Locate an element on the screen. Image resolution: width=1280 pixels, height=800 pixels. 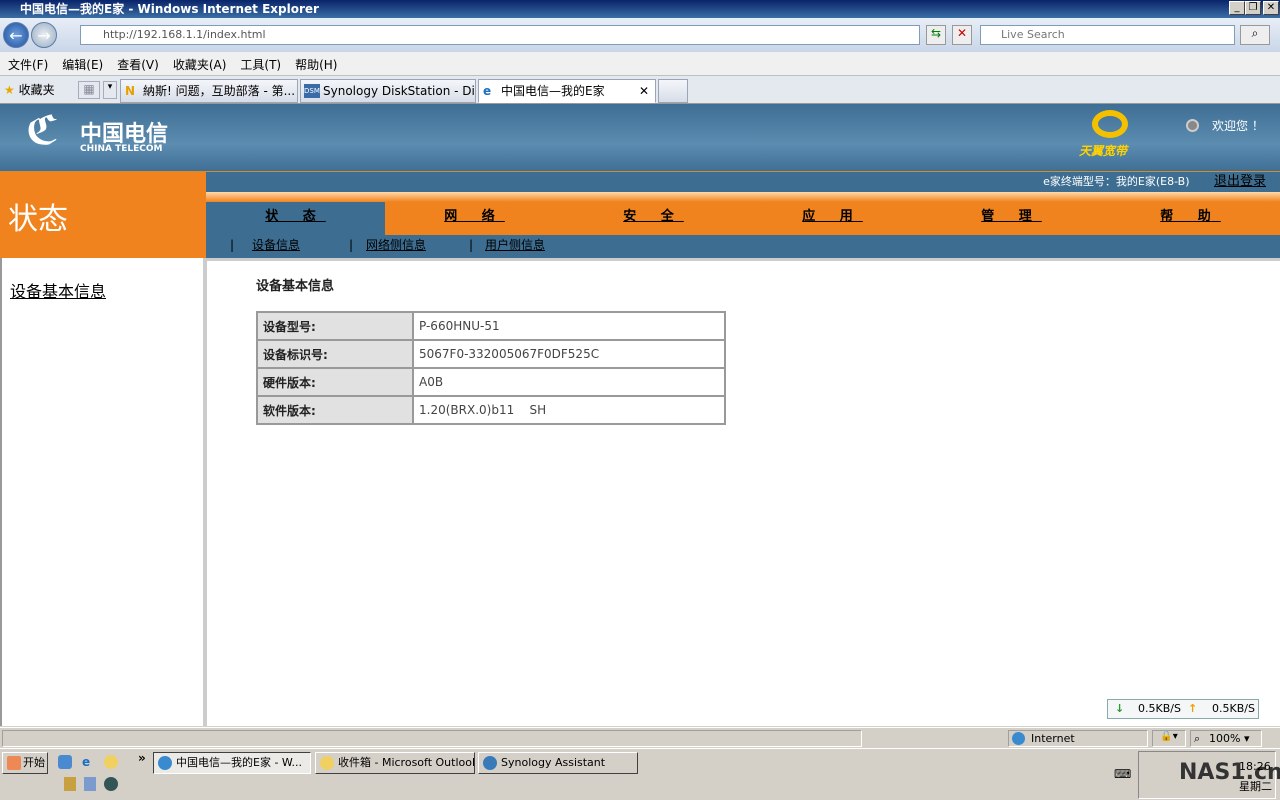
logout-link: 退出登录 is located at coordinates (1240, 181).